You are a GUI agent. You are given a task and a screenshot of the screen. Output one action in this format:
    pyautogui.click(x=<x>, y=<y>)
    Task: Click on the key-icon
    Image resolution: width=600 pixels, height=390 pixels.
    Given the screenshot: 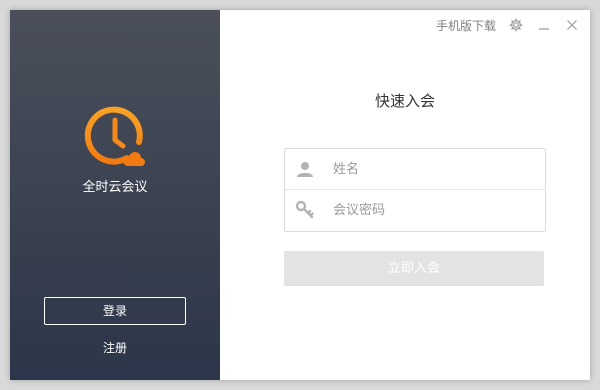 What is the action you would take?
    pyautogui.click(x=305, y=210)
    